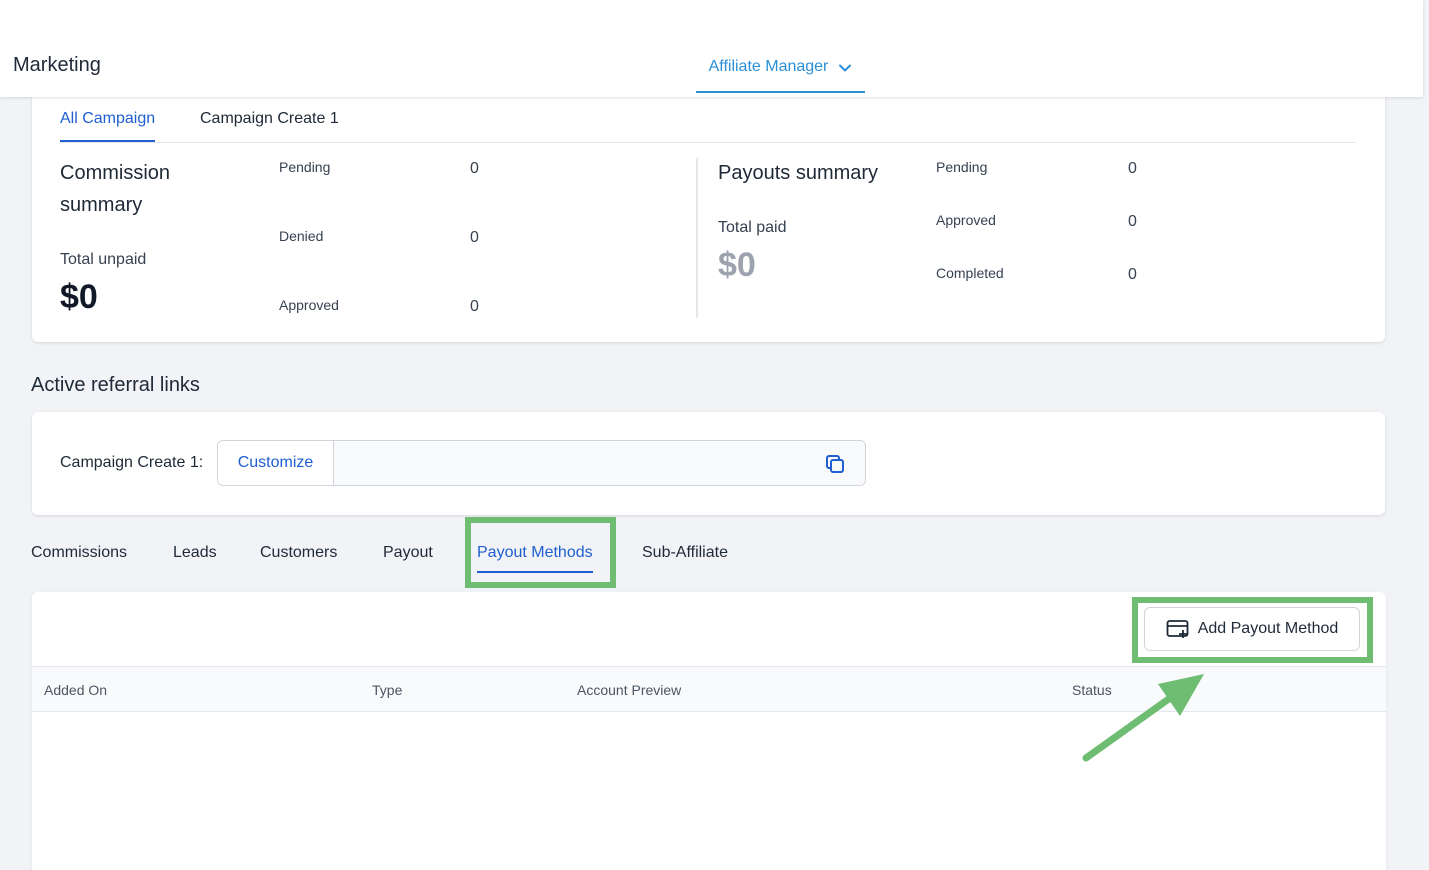 Image resolution: width=1429 pixels, height=870 pixels. What do you see at coordinates (309, 305) in the screenshot?
I see `commission-approved-label: Approved` at bounding box center [309, 305].